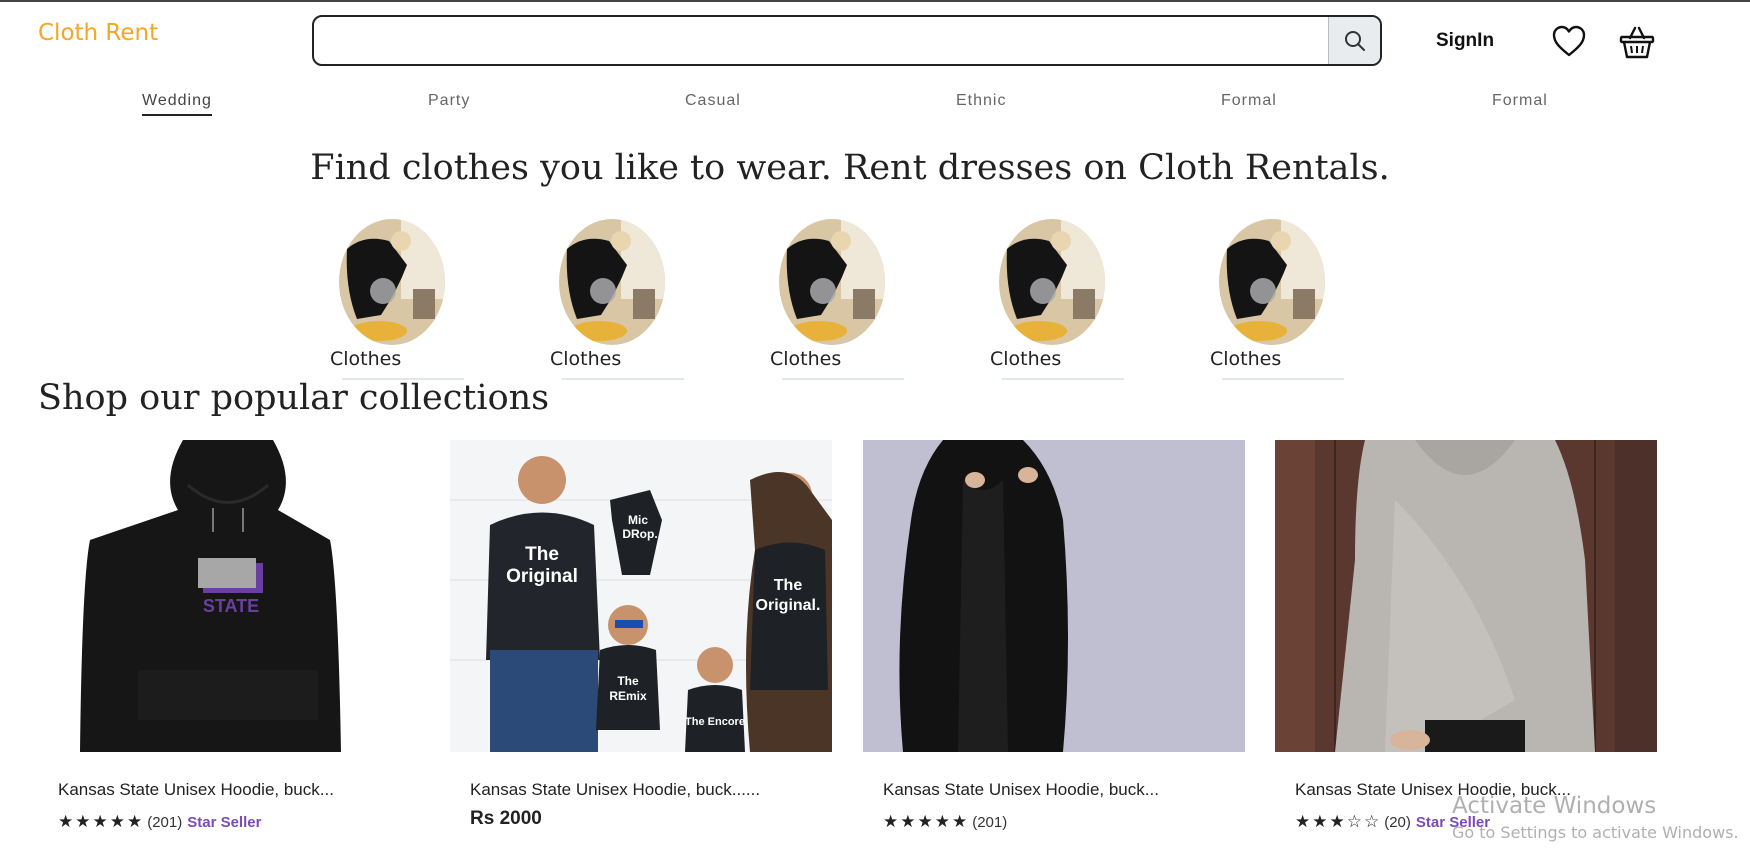  Describe the element at coordinates (542, 576) in the screenshot. I see `svg-text: Original` at that location.